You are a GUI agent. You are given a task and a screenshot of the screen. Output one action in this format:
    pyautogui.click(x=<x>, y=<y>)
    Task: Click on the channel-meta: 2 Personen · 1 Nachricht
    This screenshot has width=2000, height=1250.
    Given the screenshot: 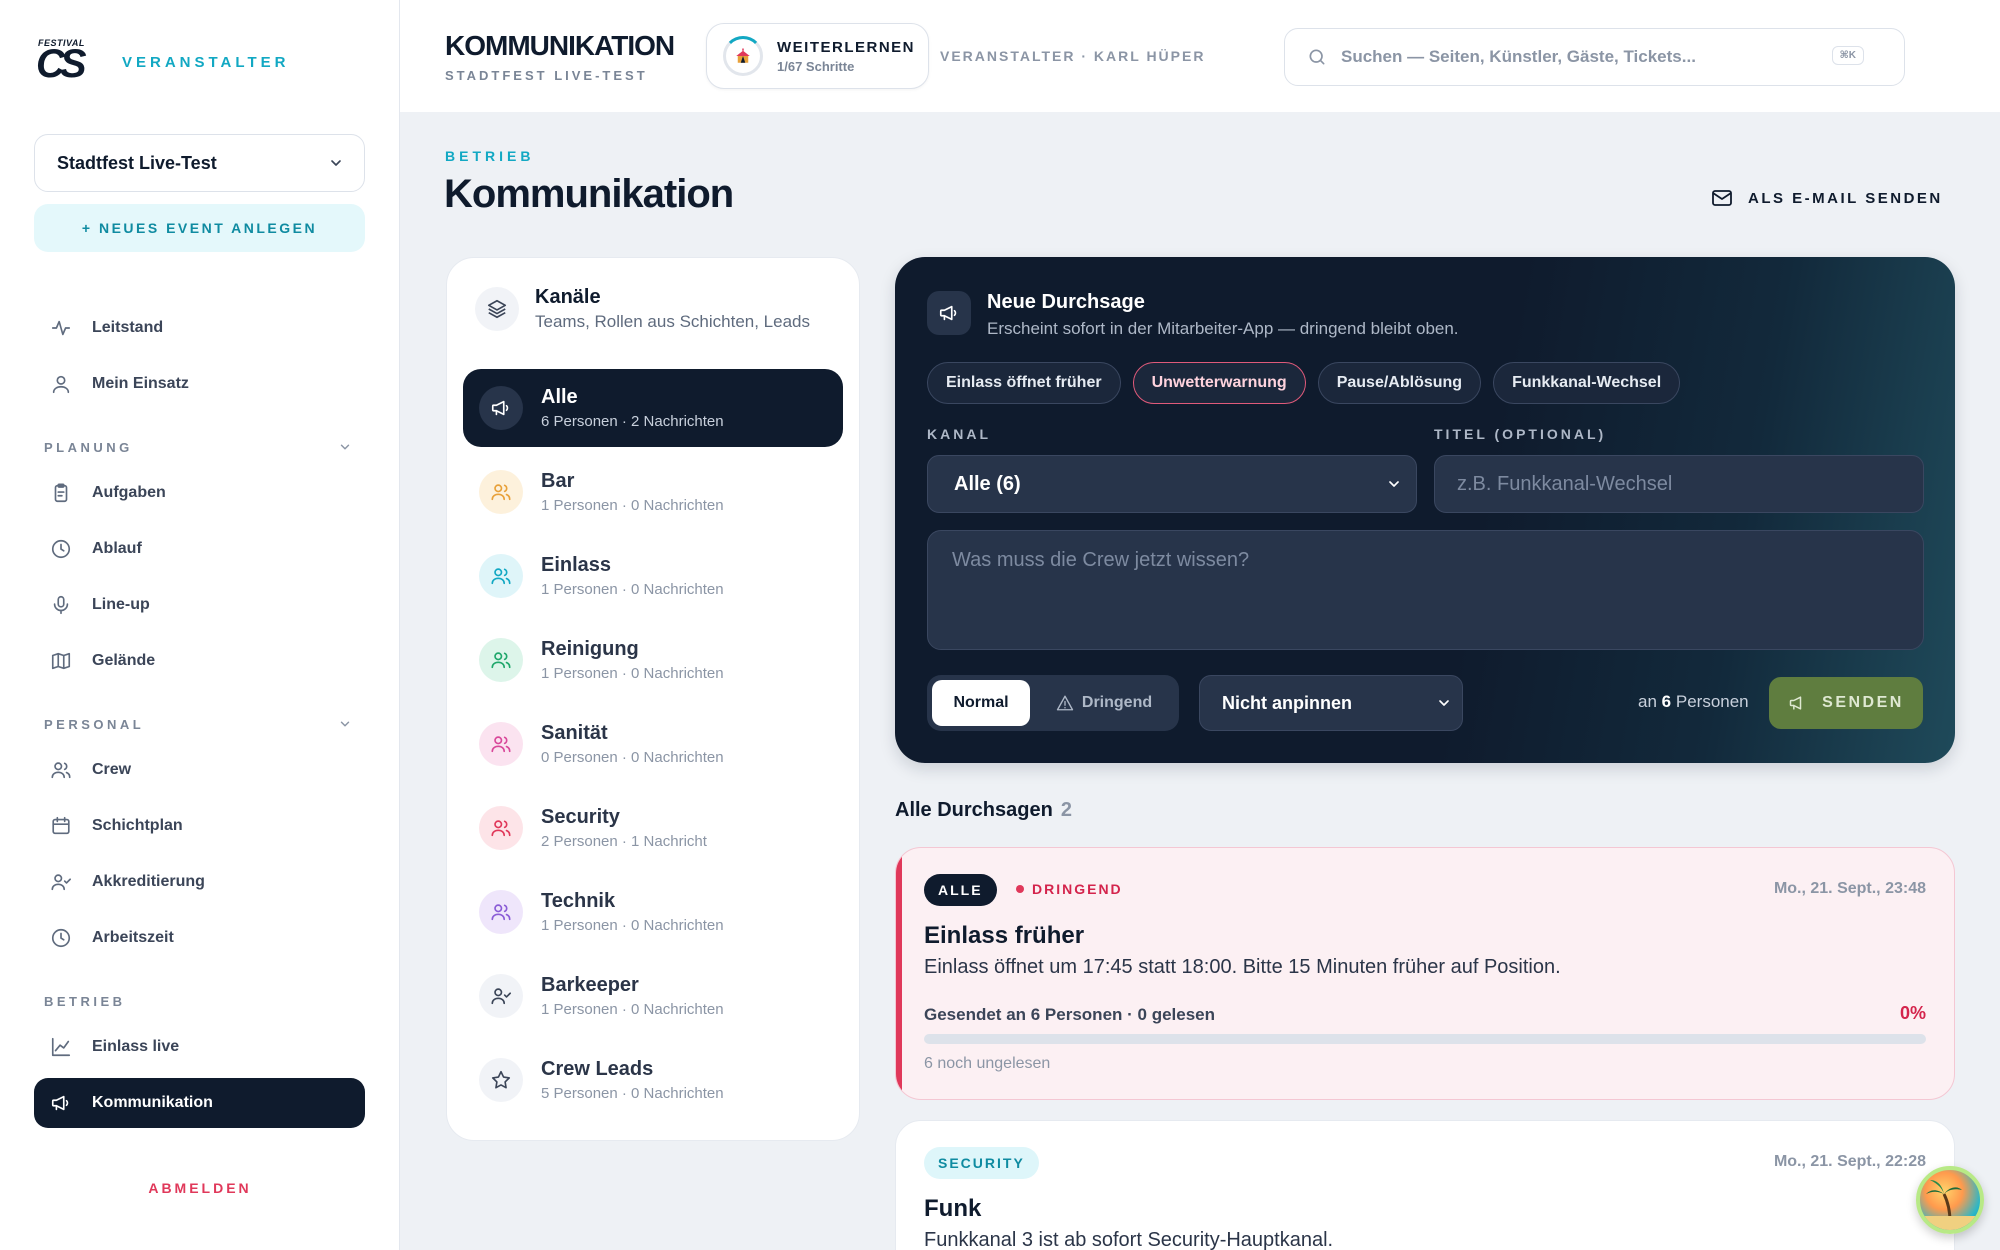 What is the action you would take?
    pyautogui.click(x=624, y=841)
    